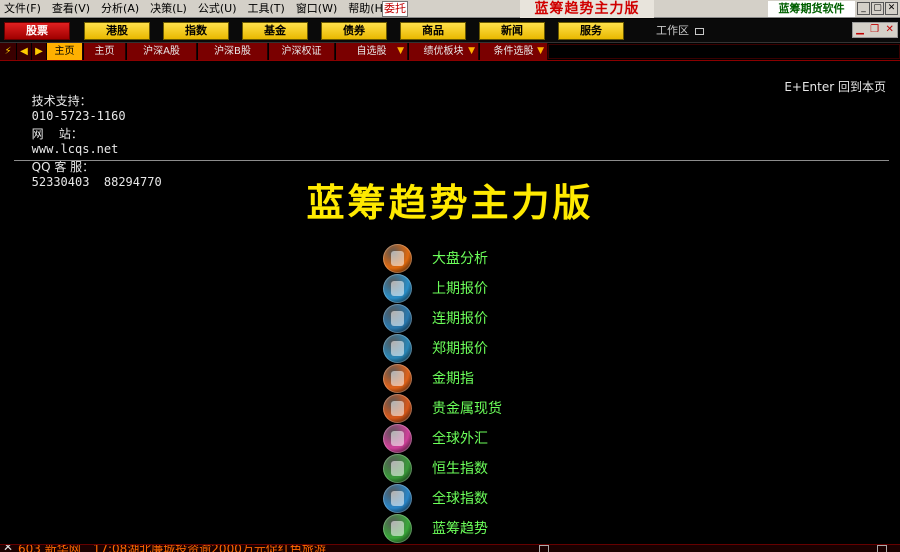 The image size is (900, 552). What do you see at coordinates (397, 528) in the screenshot?
I see `blue-chip-trend-icon` at bounding box center [397, 528].